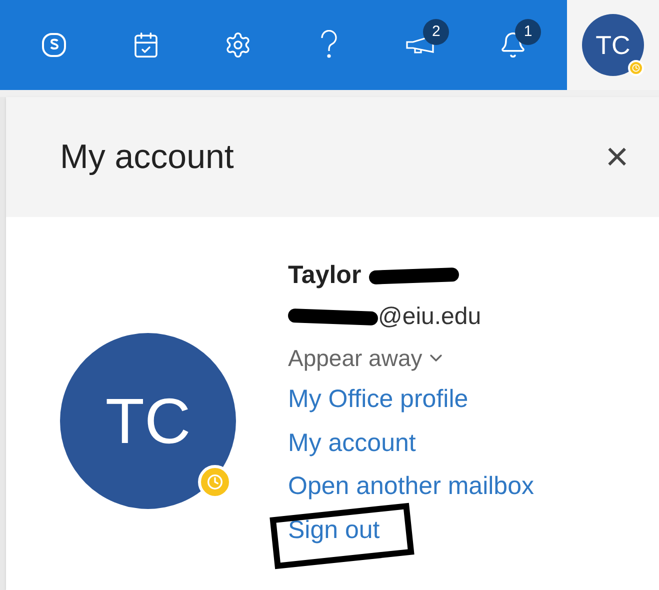 The width and height of the screenshot is (659, 590). What do you see at coordinates (617, 157) in the screenshot?
I see `close-button: ×` at bounding box center [617, 157].